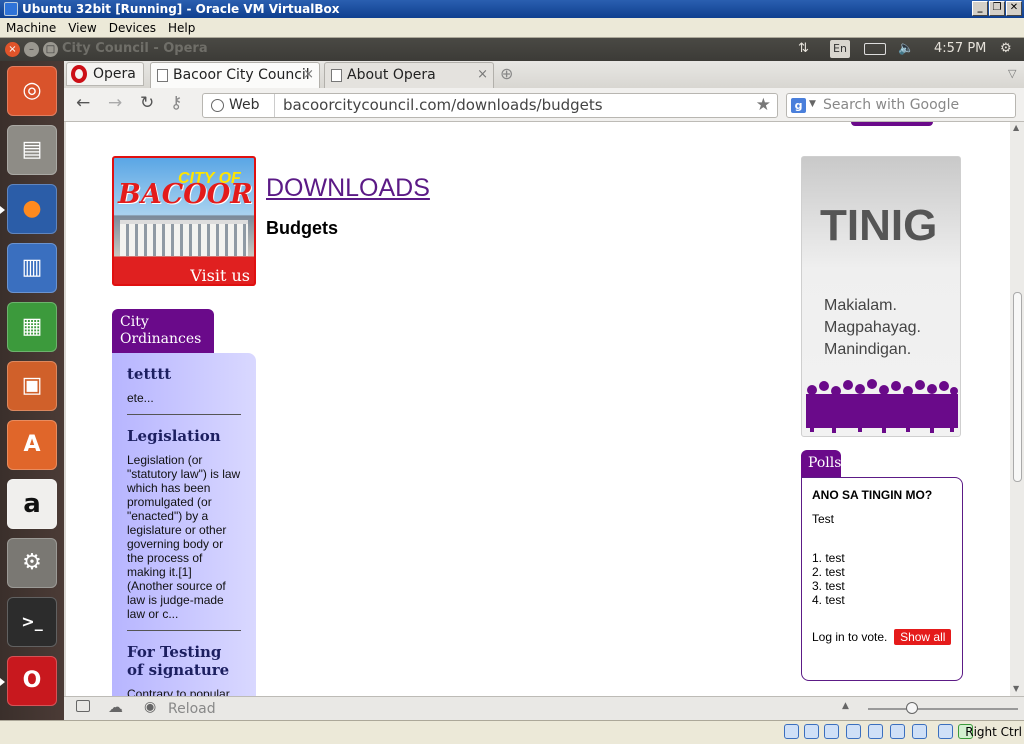 This screenshot has width=1024, height=744. What do you see at coordinates (803, 48) in the screenshot?
I see `network-transfer-icon: ⇅` at bounding box center [803, 48].